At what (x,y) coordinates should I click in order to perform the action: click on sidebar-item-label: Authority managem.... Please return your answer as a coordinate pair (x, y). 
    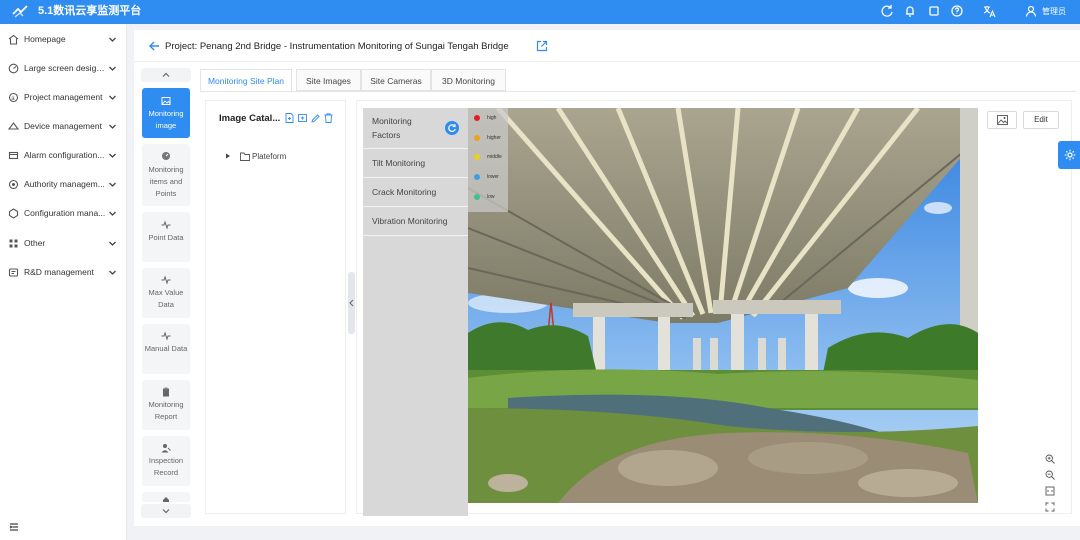
    Looking at the image, I should click on (64, 184).